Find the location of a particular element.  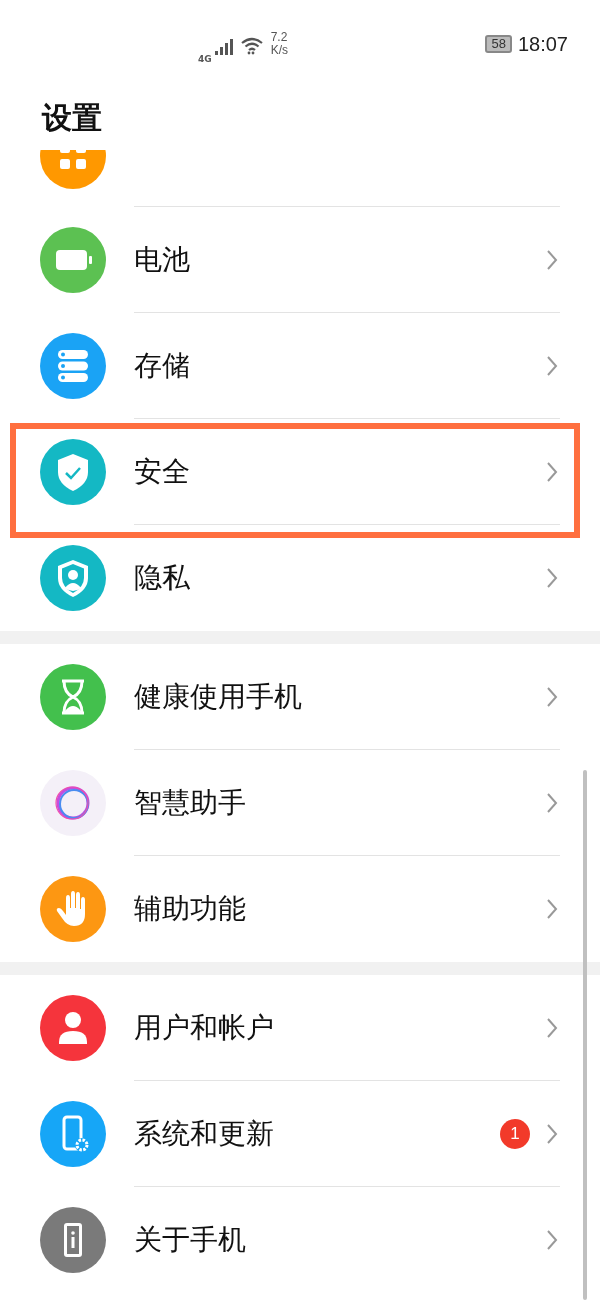

person-icon is located at coordinates (73, 1028).